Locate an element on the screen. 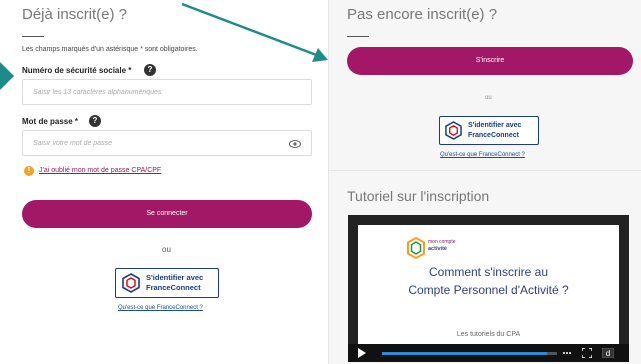  signup-title-rule is located at coordinates (358, 36).